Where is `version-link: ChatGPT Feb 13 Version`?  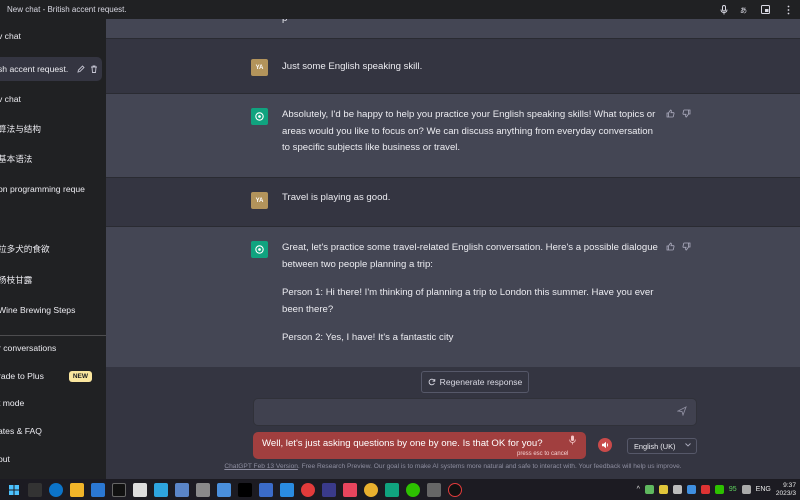 version-link: ChatGPT Feb 13 Version is located at coordinates (261, 466).